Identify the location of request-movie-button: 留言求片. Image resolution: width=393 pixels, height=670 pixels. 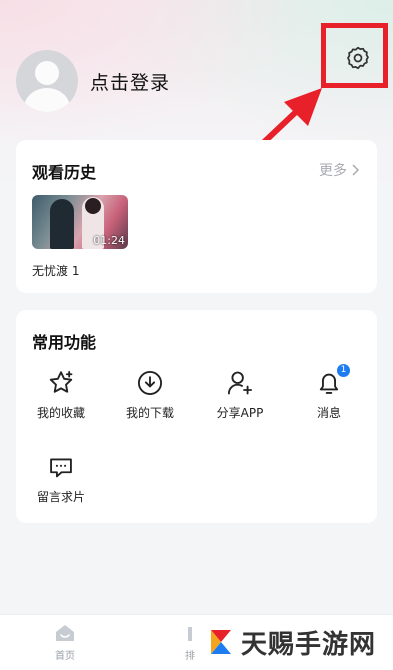
(61, 478).